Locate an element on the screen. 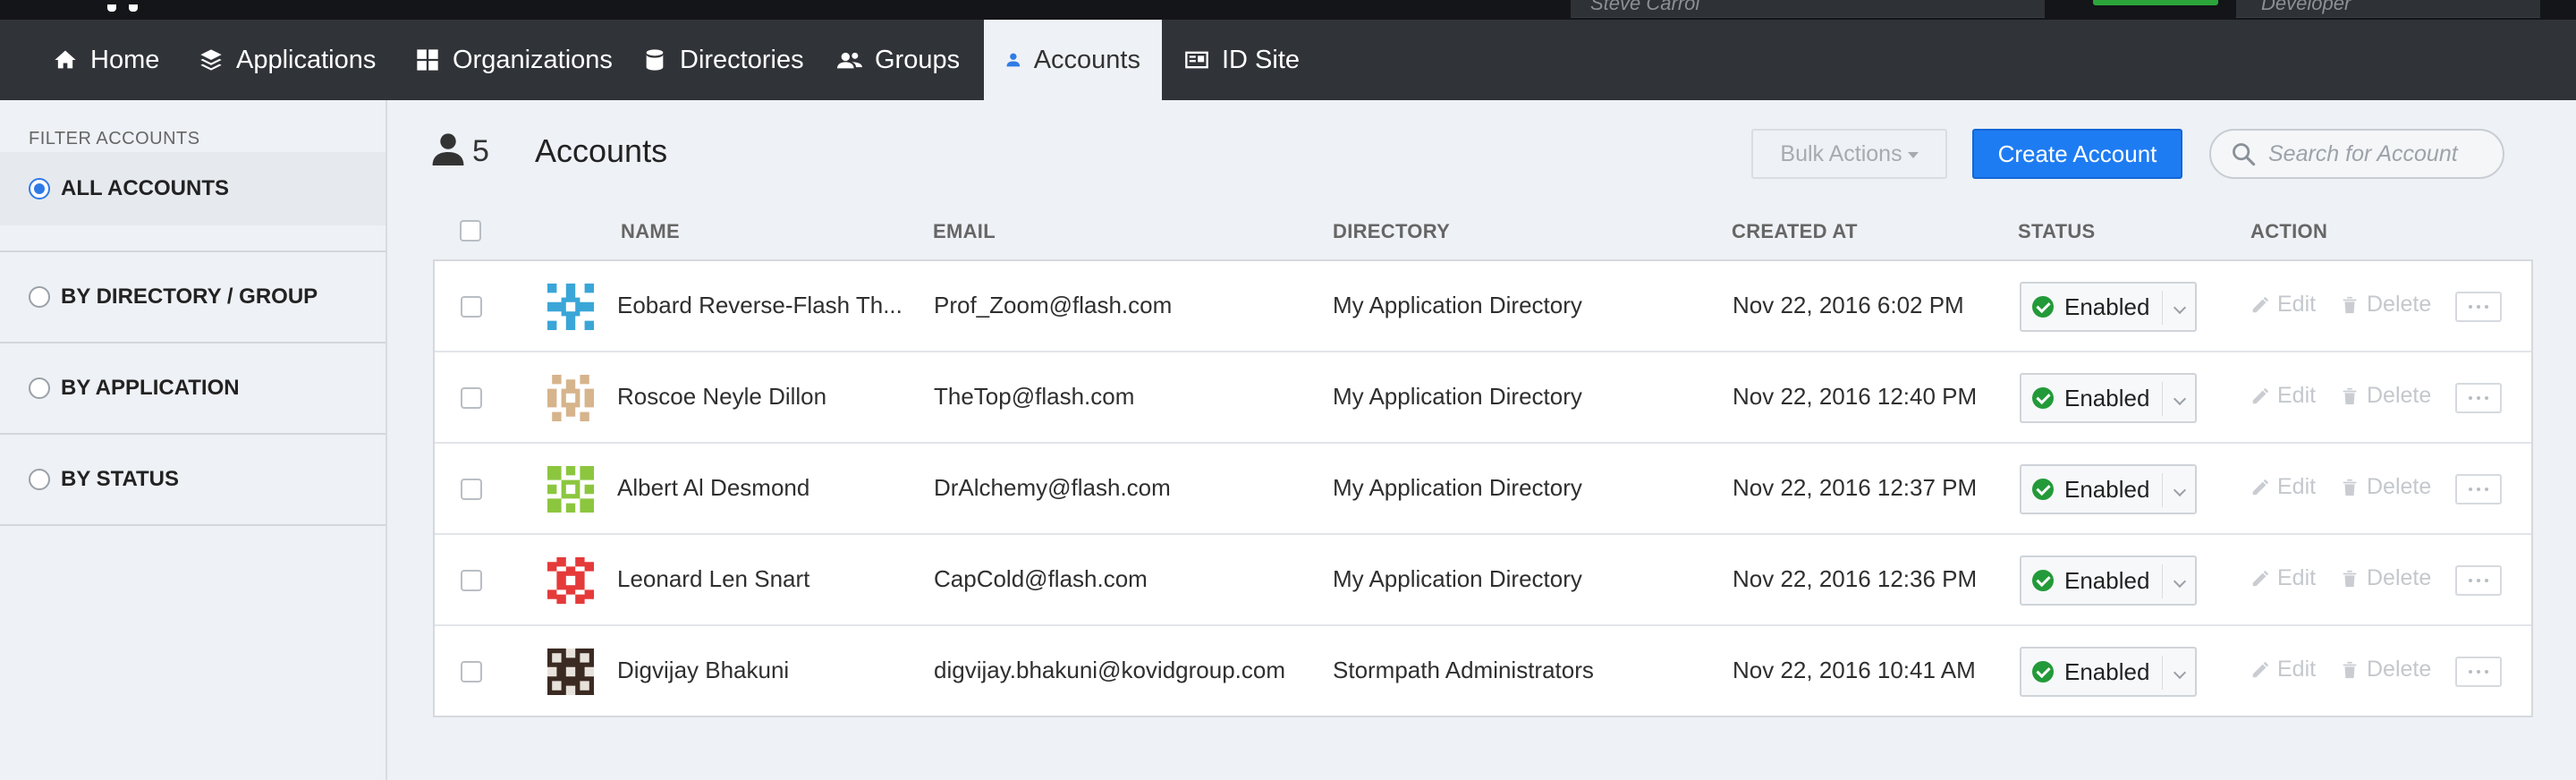 The height and width of the screenshot is (780, 2576). nav-home-label: Home is located at coordinates (125, 59).